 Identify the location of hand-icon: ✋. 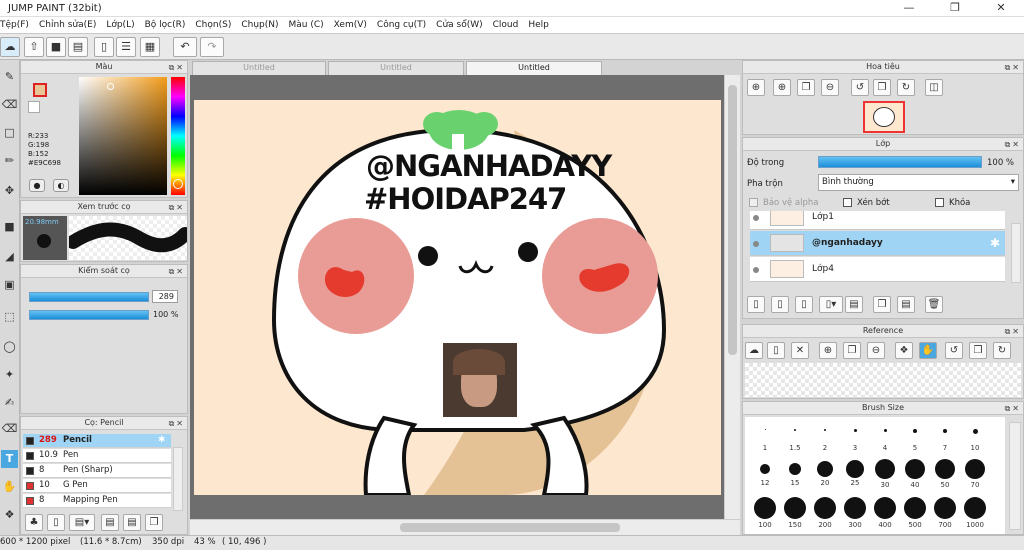
(928, 350).